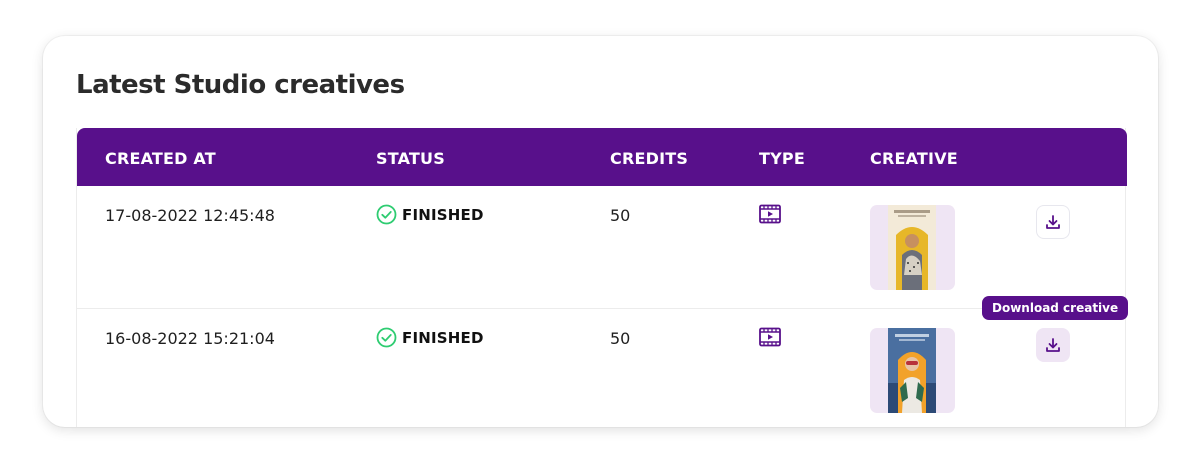 The image size is (1200, 472). Describe the element at coordinates (914, 158) in the screenshot. I see `column-header-creative: CREATIVE` at that location.